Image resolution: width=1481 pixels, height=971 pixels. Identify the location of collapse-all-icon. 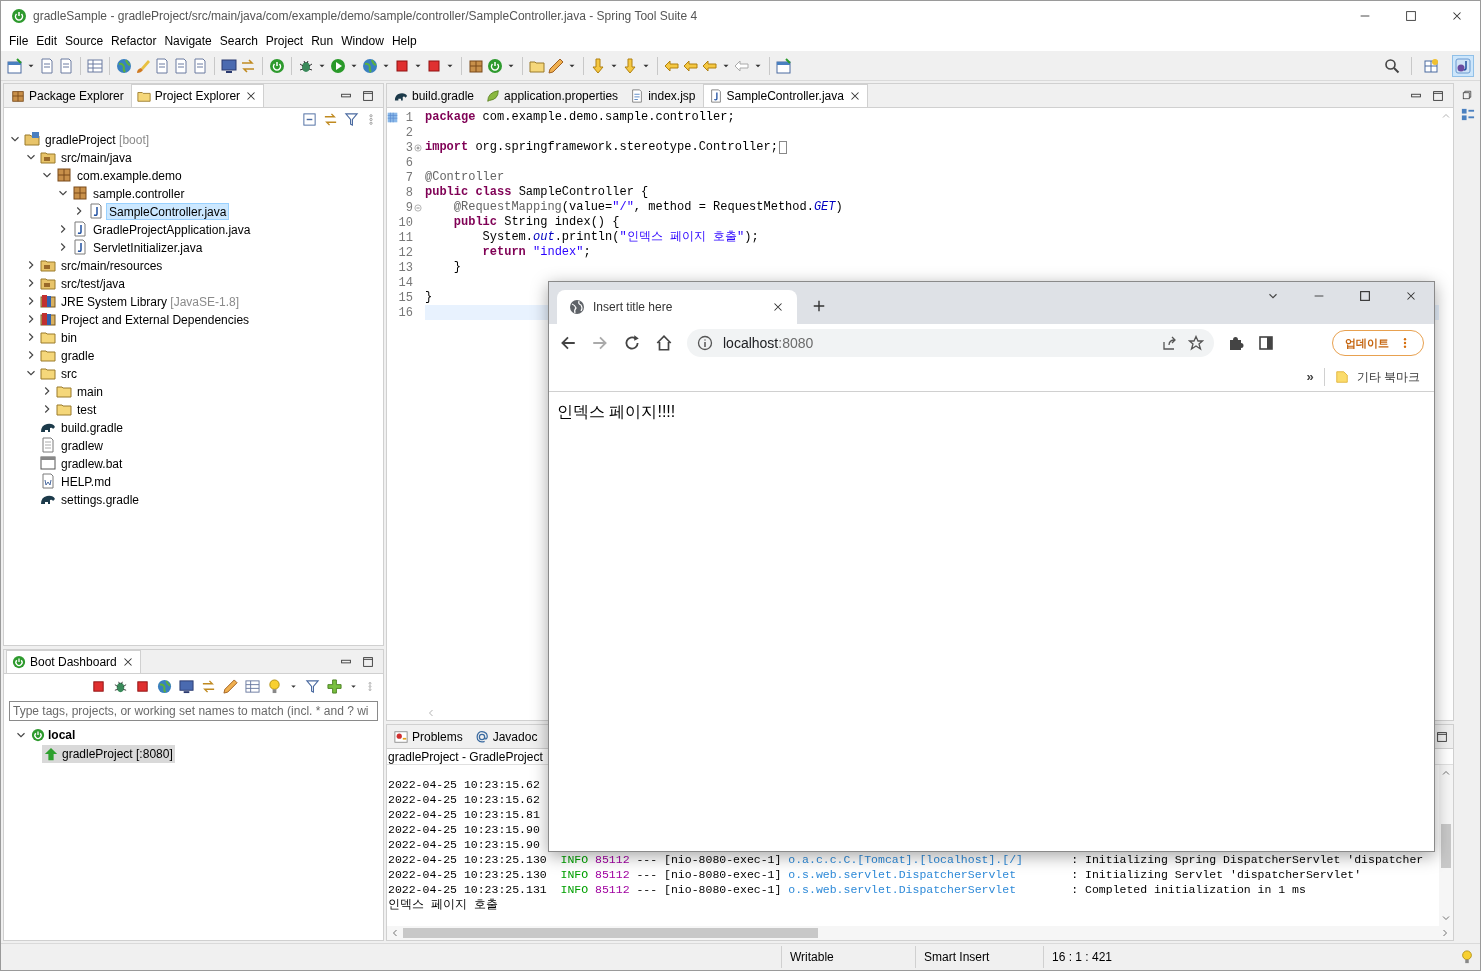
(309, 119).